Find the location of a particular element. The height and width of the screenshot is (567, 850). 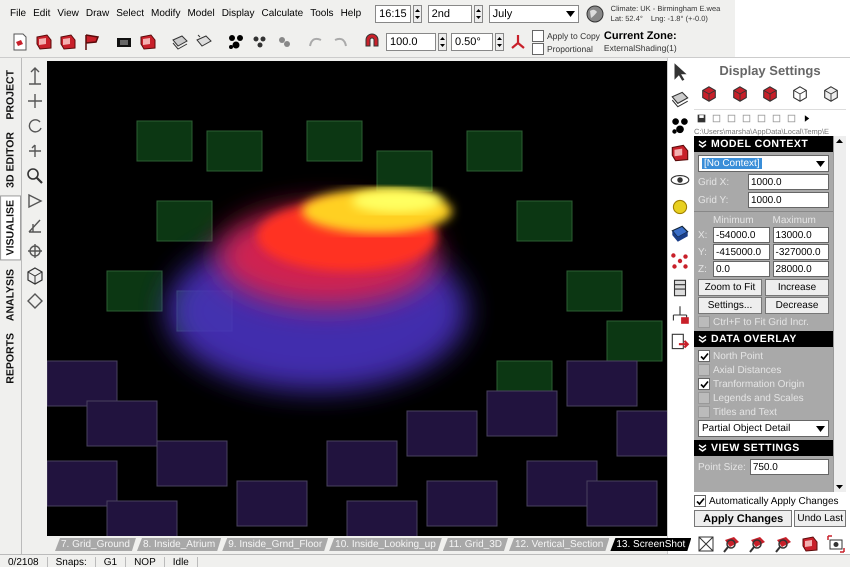

maximum-field: -327000.0 is located at coordinates (800, 252).